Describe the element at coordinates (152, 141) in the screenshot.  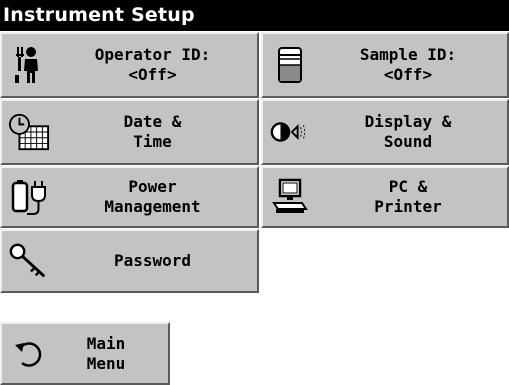
I see `date-time-label-2: Time` at that location.